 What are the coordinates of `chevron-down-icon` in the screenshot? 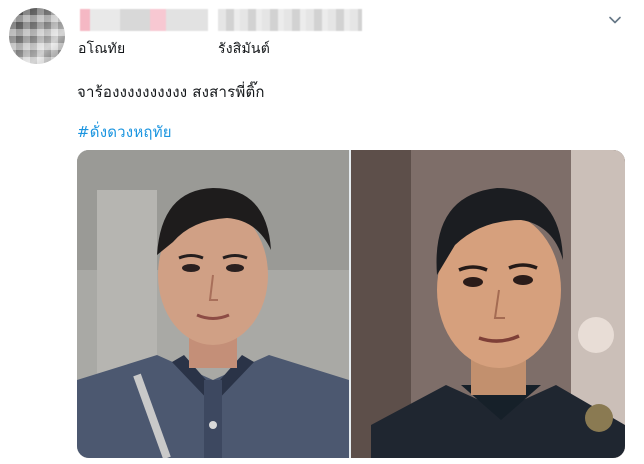 It's located at (615, 19).